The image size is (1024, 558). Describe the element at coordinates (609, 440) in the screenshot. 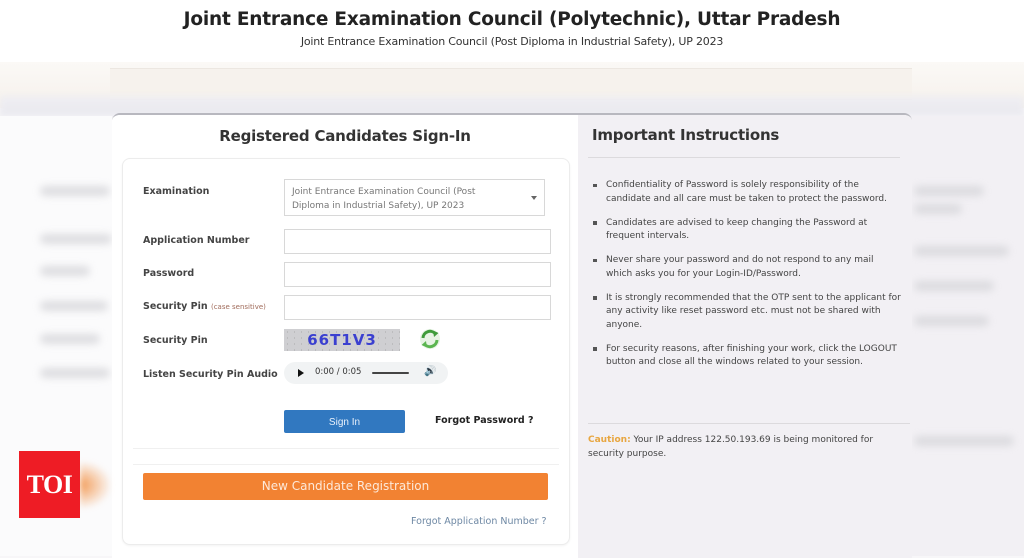

I see `caution-tag: Caution:` at that location.